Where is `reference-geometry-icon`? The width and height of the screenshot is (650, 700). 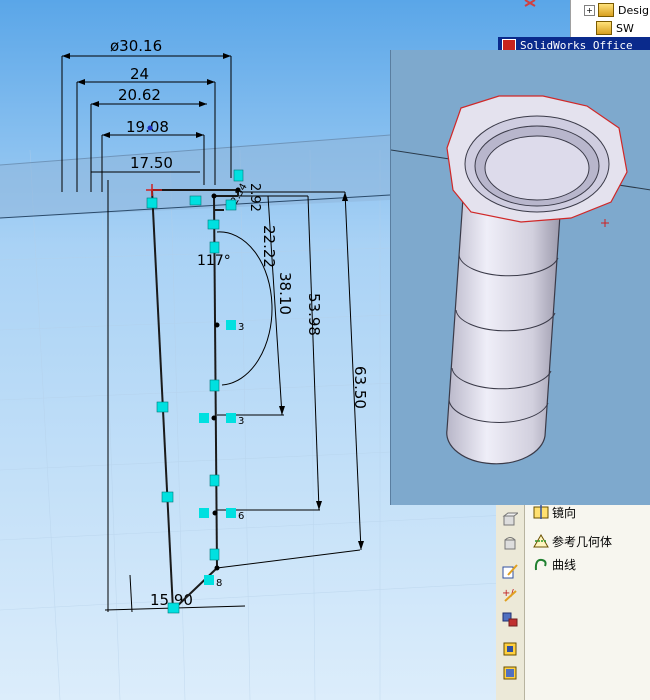 reference-geometry-icon is located at coordinates (541, 541).